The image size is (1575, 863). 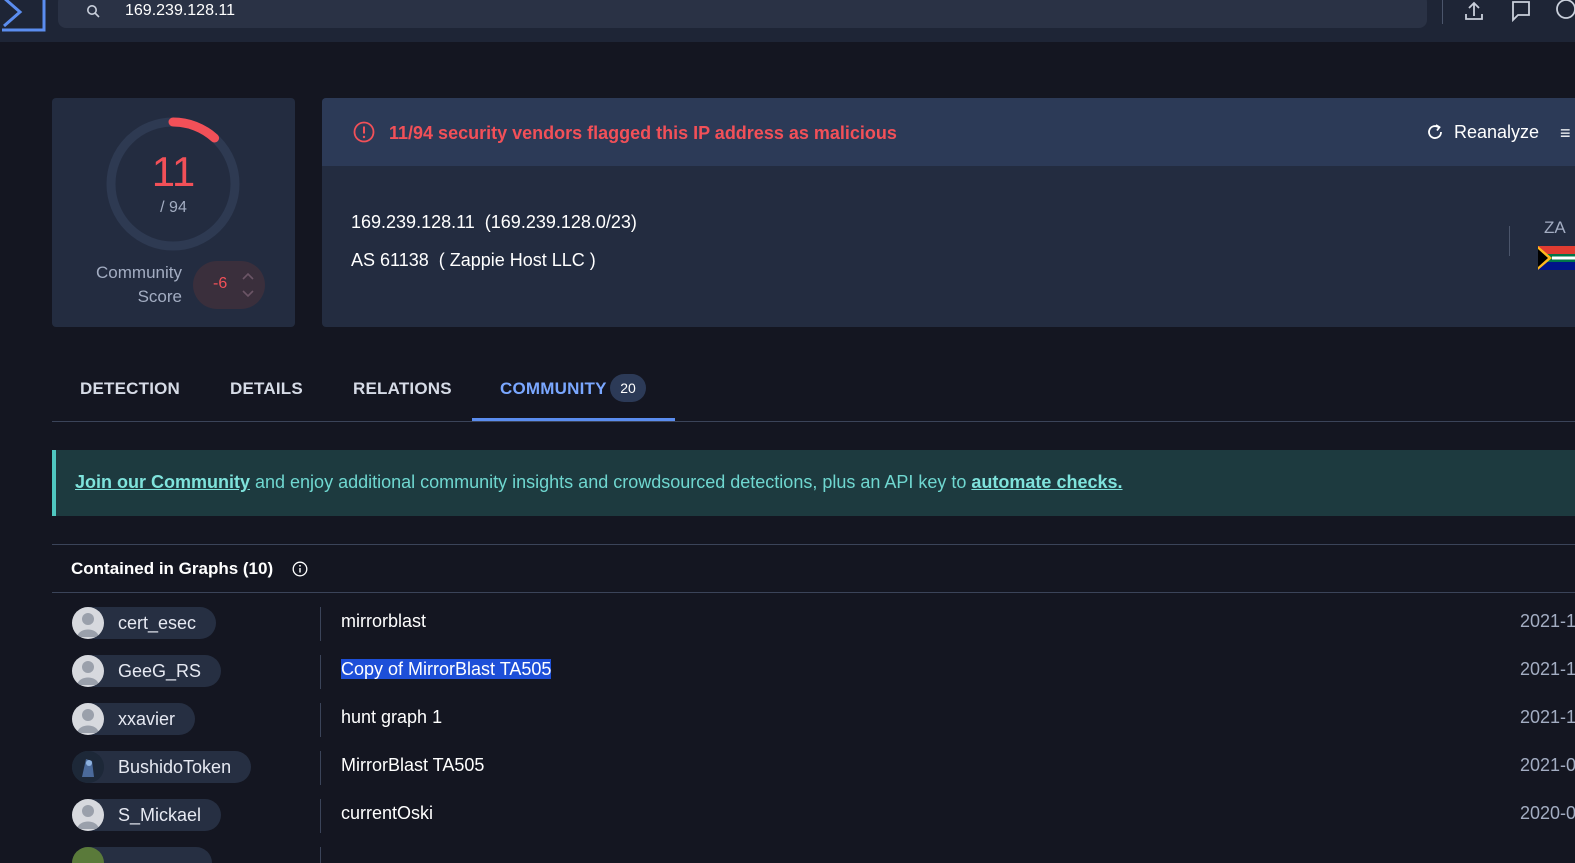 I want to click on search-icon, so click(x=93, y=11).